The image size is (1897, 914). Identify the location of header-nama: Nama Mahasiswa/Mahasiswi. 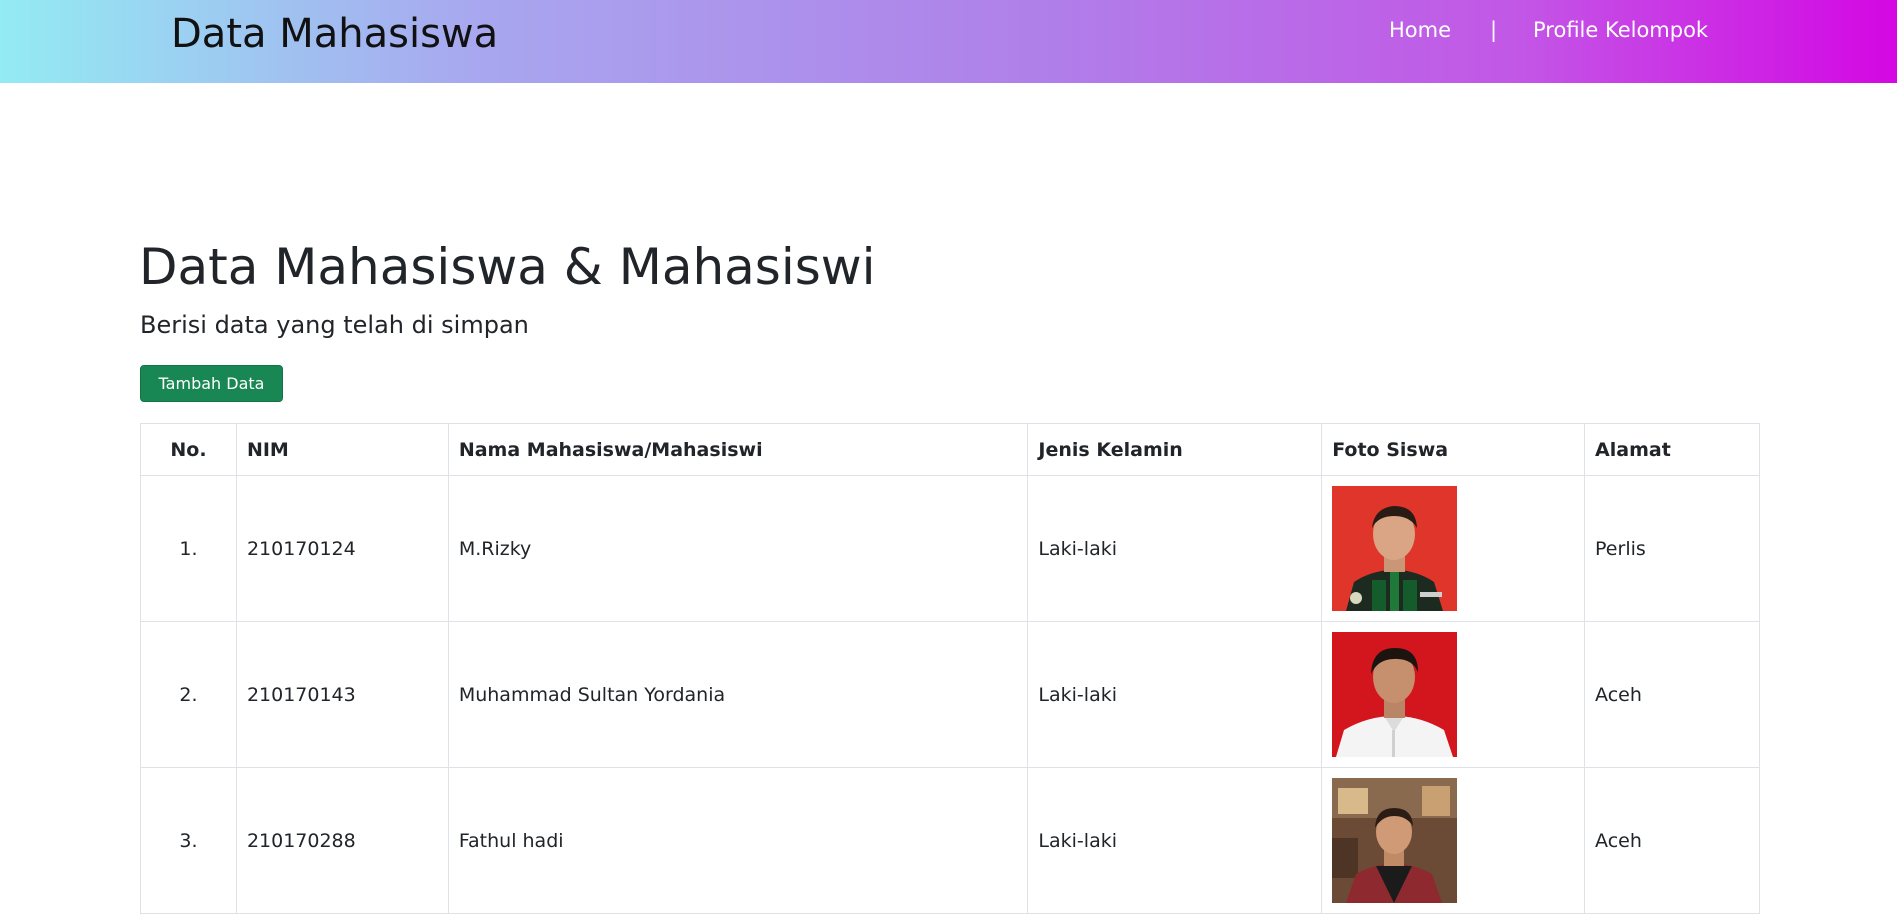
(738, 449).